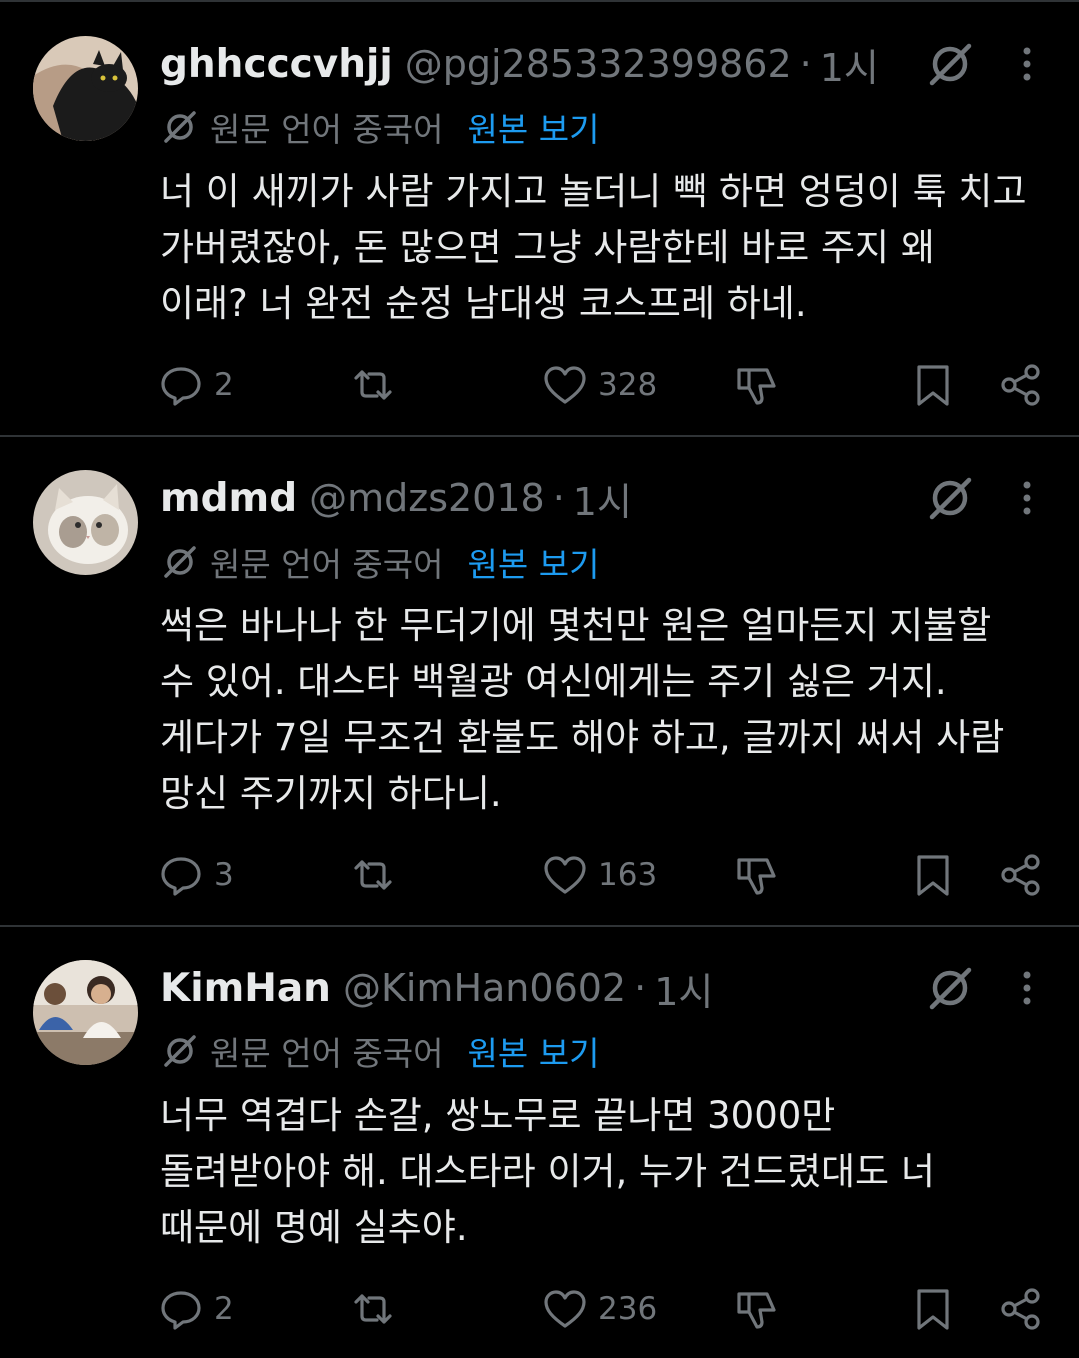  Describe the element at coordinates (598, 64) in the screenshot. I see `user-handle: @pgj285332399862` at that location.